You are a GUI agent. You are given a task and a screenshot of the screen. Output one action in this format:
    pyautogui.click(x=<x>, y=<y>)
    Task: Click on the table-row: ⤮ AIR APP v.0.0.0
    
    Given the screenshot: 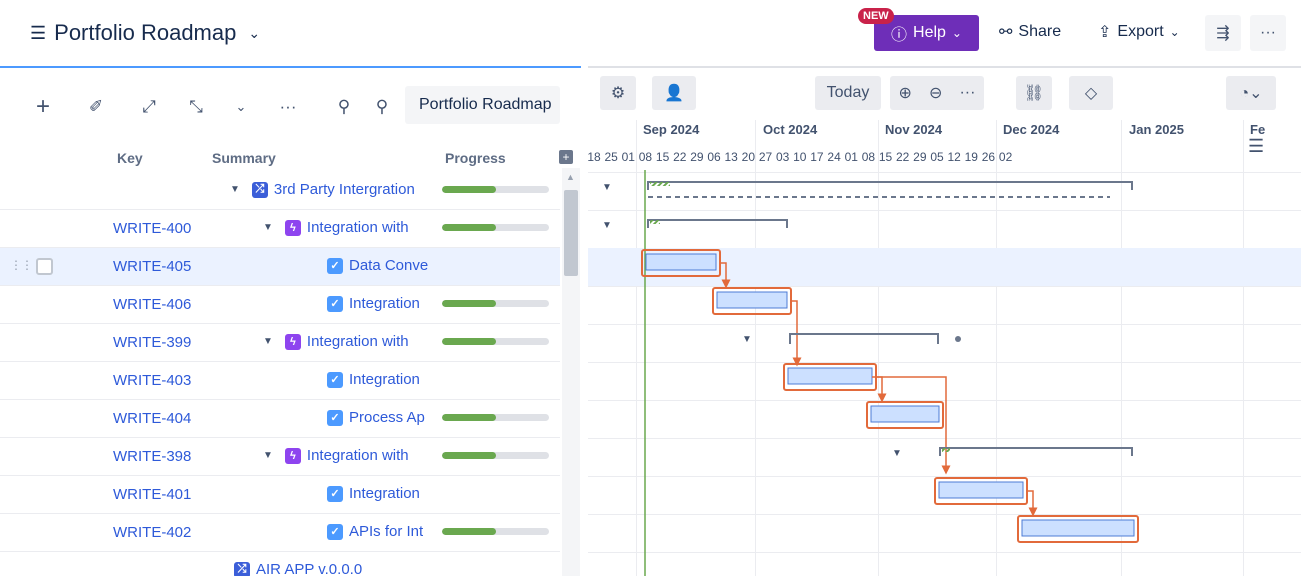 What is the action you would take?
    pyautogui.click(x=280, y=564)
    